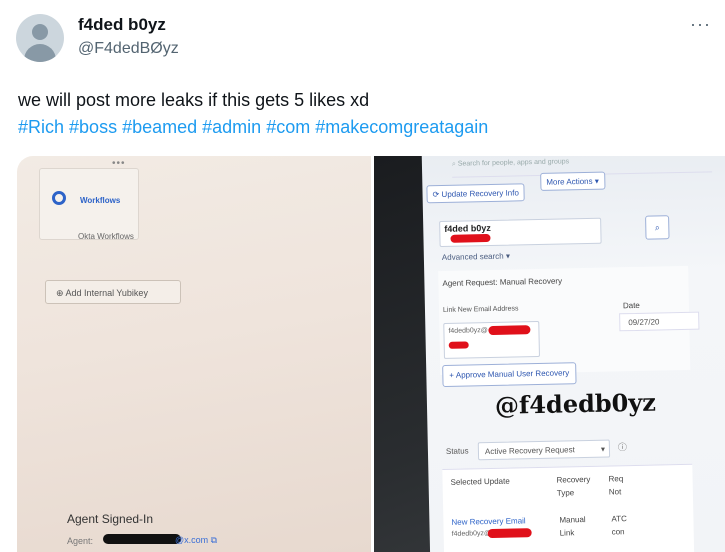 This screenshot has height=552, width=725. I want to click on hashtag-link: #boss, so click(93, 127).